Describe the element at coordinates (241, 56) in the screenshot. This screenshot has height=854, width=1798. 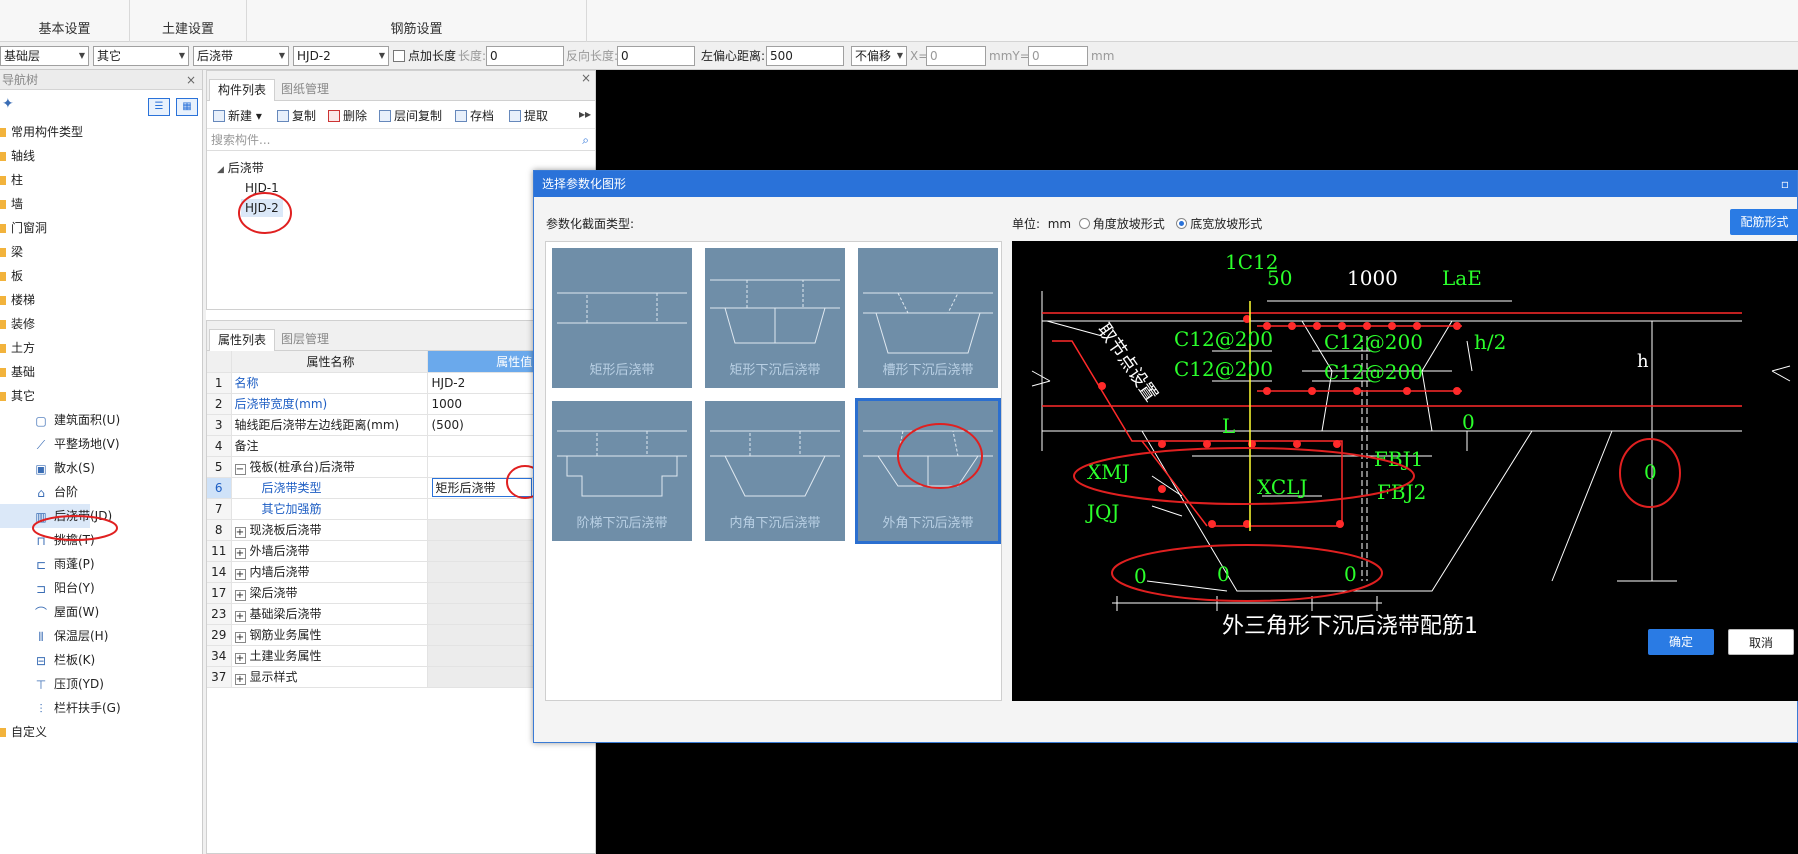
I see `type-select: 后浇带 ▼` at that location.